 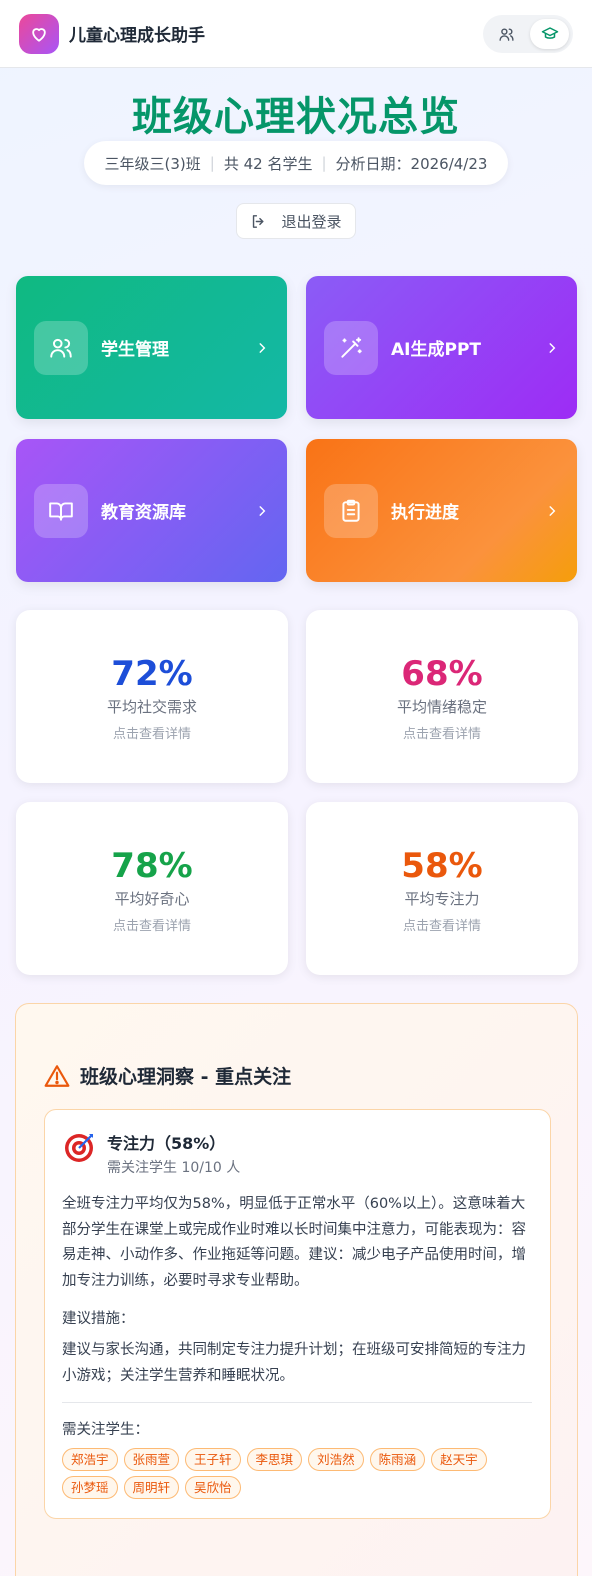 I want to click on student-tag: 吴欣怡, so click(x=213, y=1487).